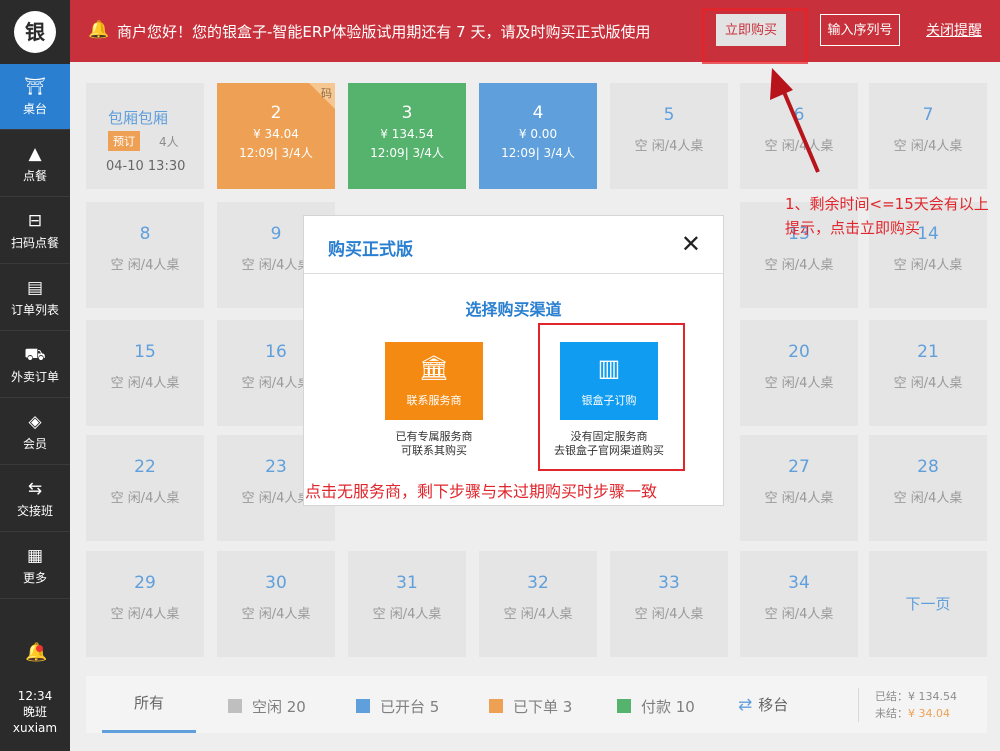 The image size is (1000, 751). I want to click on sidebar-item-order-dish: ▲ 点餐, so click(35, 164).